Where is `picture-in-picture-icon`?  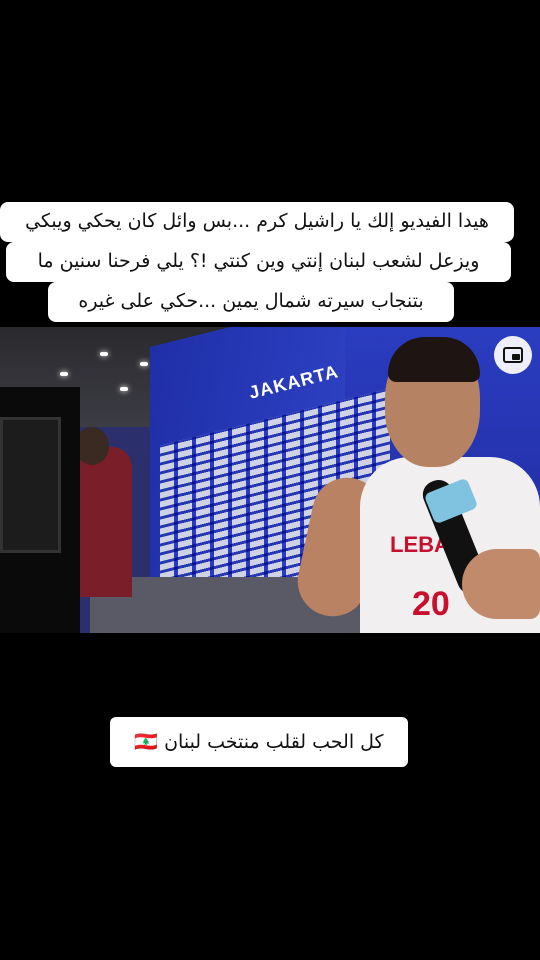
picture-in-picture-icon is located at coordinates (513, 355).